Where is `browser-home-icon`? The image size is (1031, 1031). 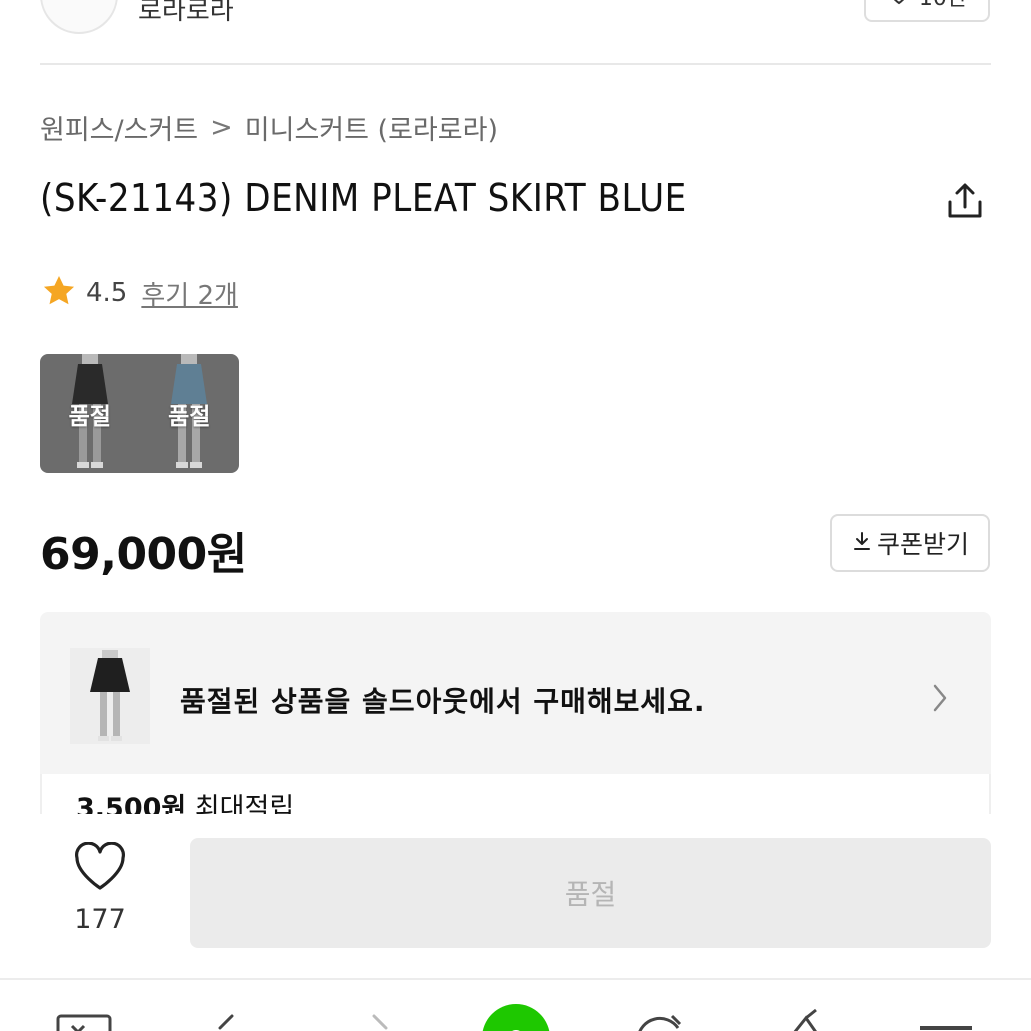
browser-home-icon is located at coordinates (516, 1016).